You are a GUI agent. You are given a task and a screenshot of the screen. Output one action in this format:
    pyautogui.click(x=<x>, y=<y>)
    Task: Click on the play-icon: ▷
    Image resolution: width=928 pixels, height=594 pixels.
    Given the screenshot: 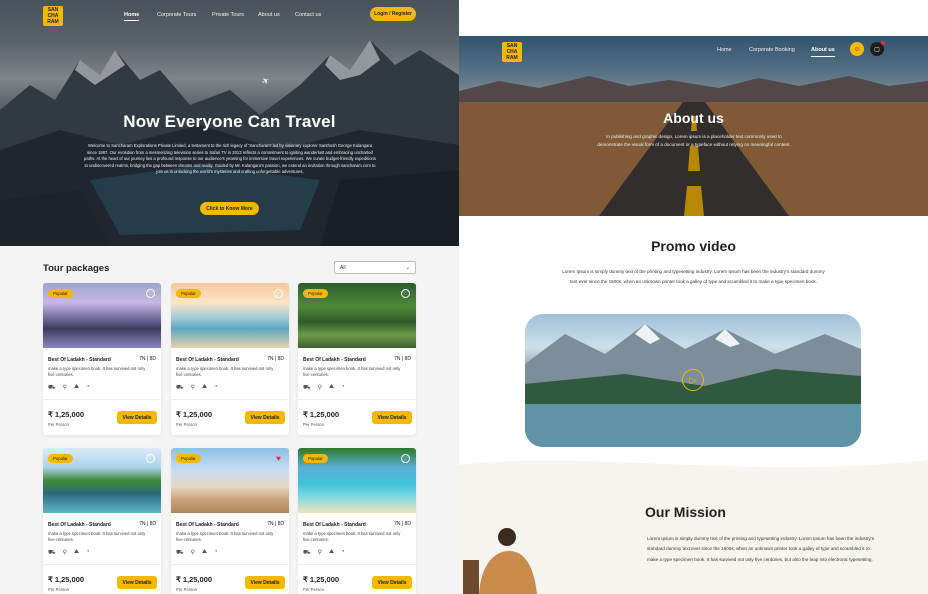 What is the action you would take?
    pyautogui.click(x=693, y=380)
    